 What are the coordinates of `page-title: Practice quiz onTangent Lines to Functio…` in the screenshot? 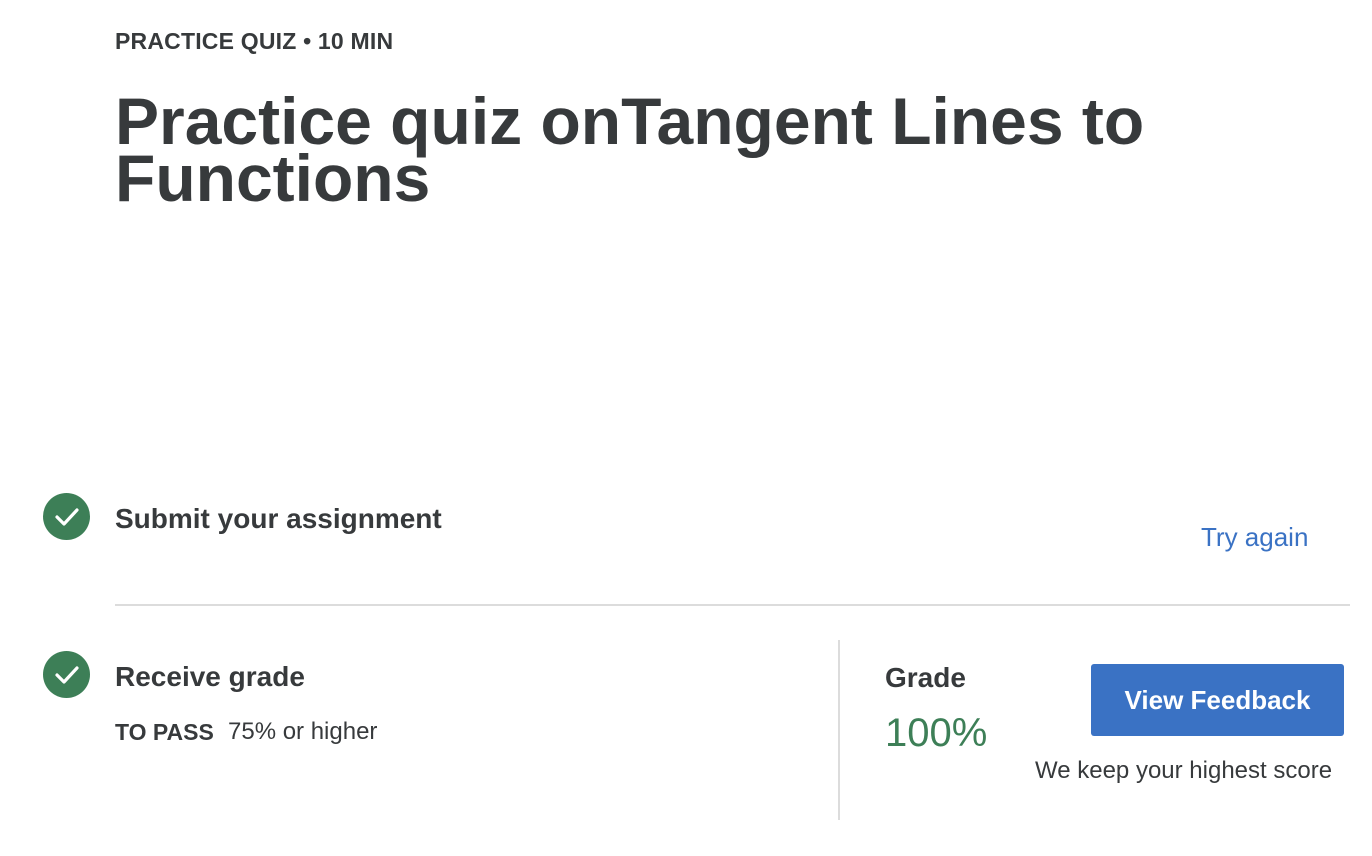 It's located at (630, 149).